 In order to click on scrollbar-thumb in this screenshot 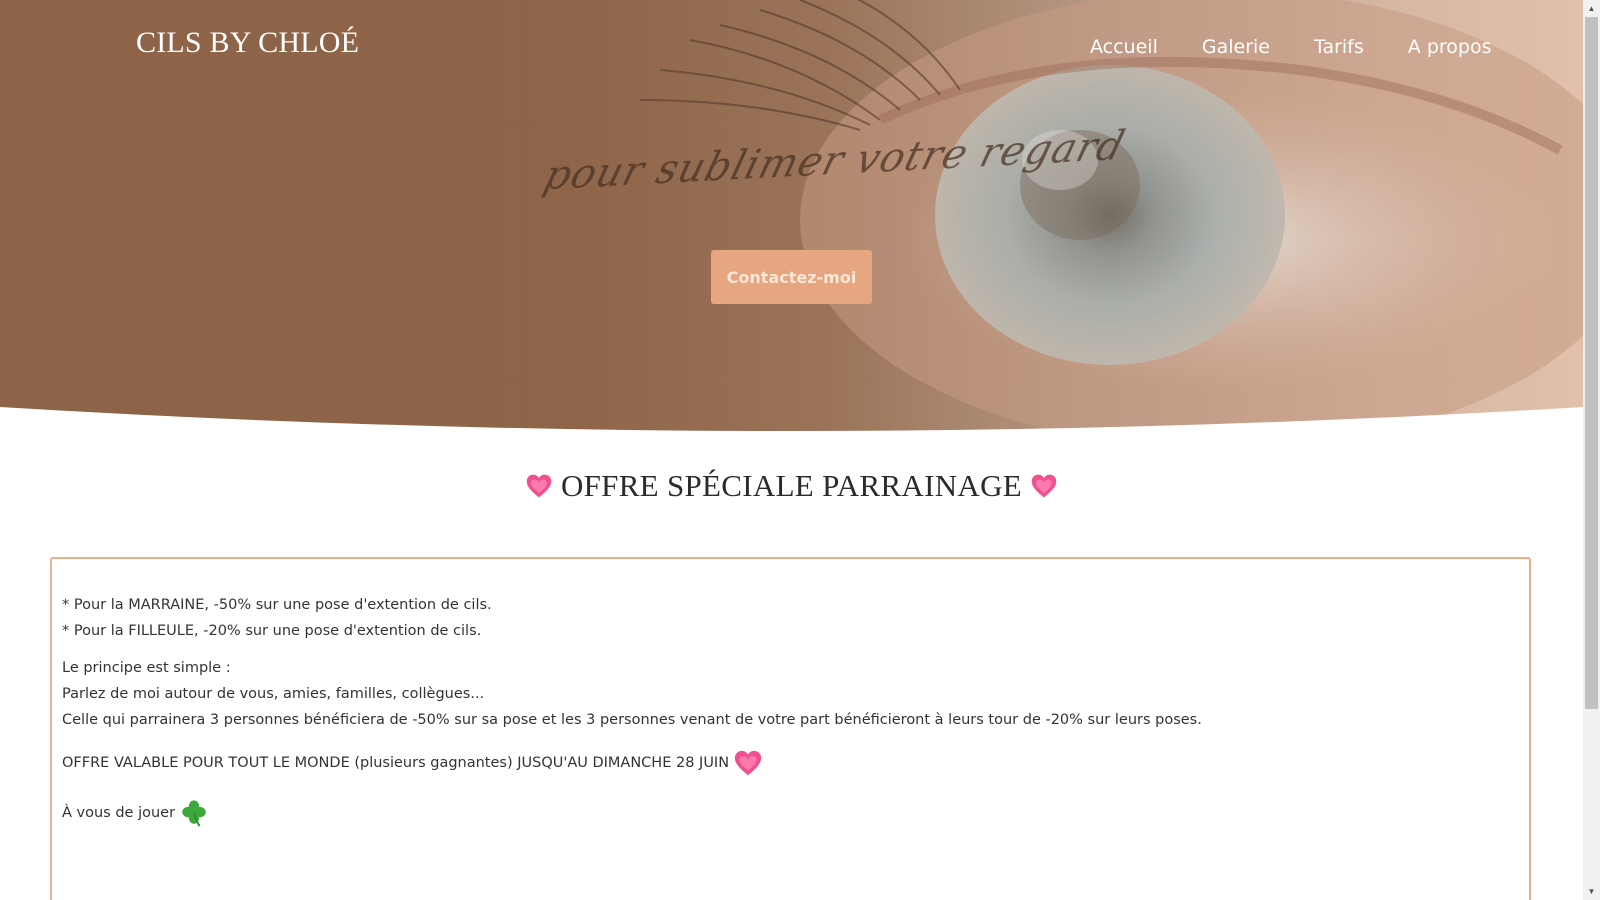, I will do `click(1591, 363)`.